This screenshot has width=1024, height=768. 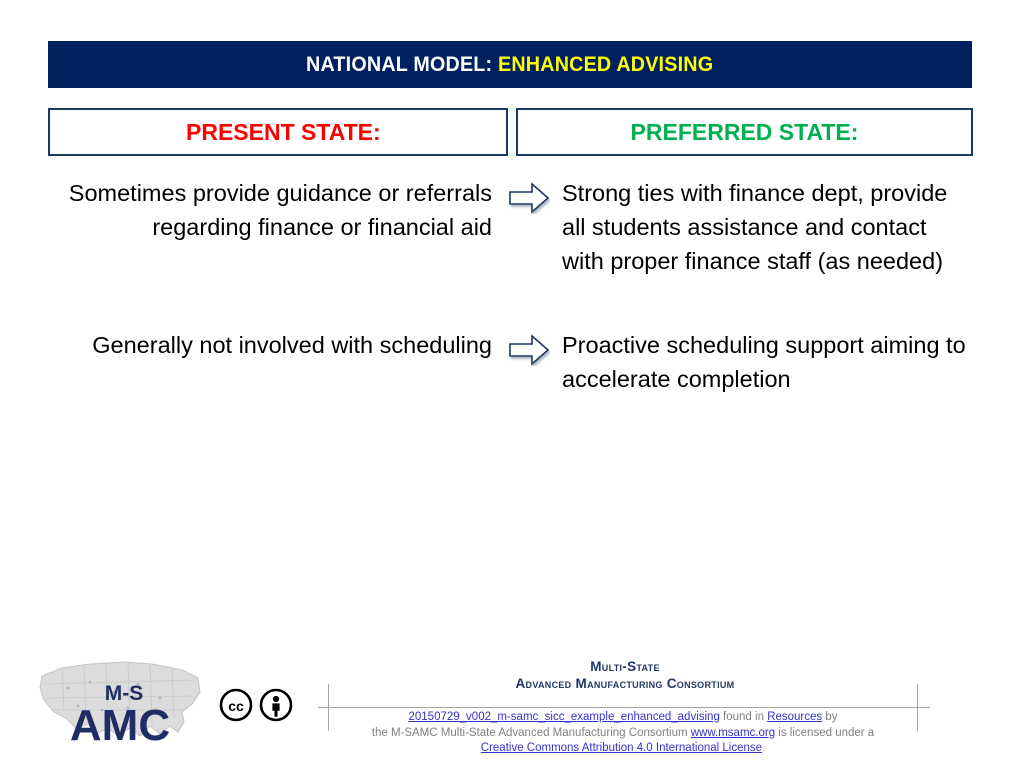 What do you see at coordinates (733, 733) in the screenshot?
I see `msamc-site-link: www.msamc.org` at bounding box center [733, 733].